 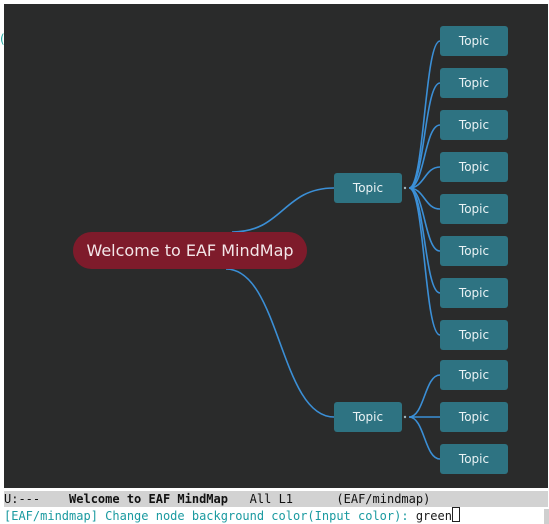 What do you see at coordinates (455, 514) in the screenshot?
I see `text-cursor` at bounding box center [455, 514].